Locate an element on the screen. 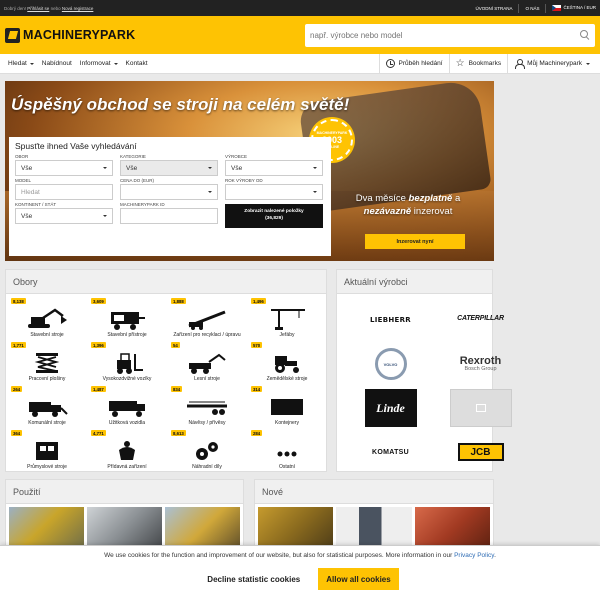 This screenshot has height=600, width=600. category-label: Komunální stroje is located at coordinates (47, 423).